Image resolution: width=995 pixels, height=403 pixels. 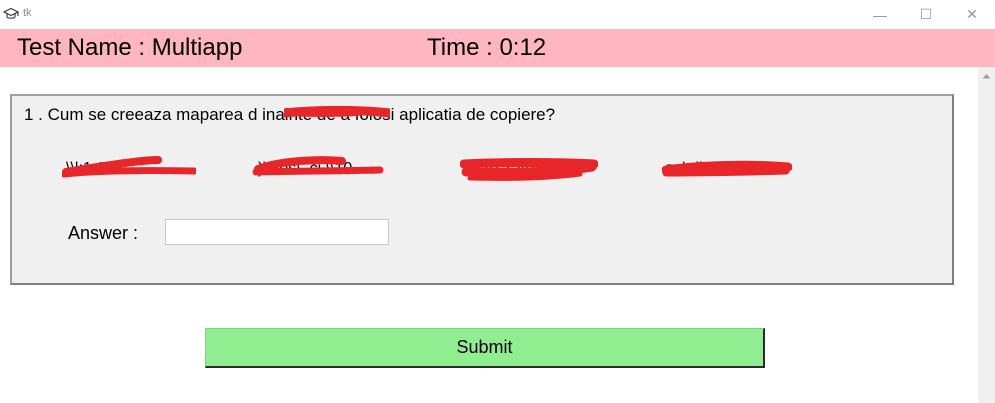 I want to click on close-button: ✕, so click(x=972, y=14).